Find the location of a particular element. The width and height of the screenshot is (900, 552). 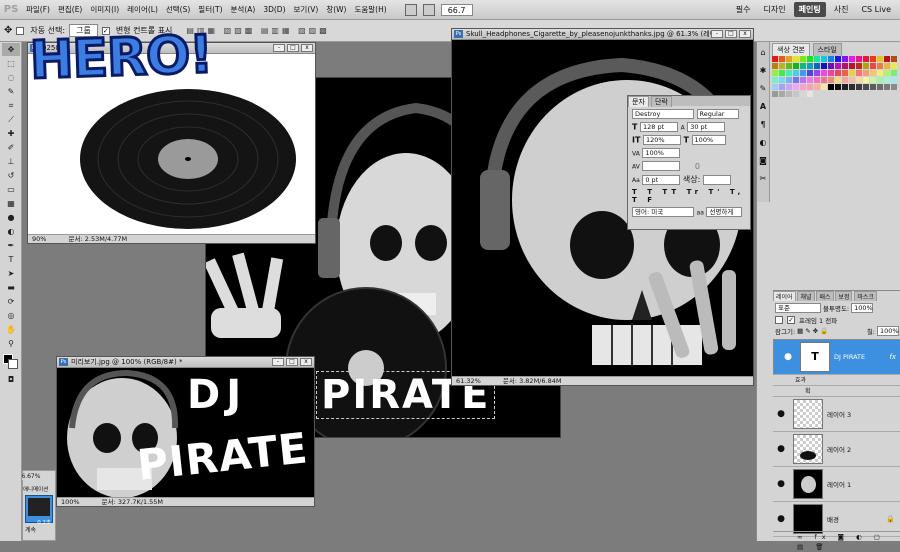

vertical-scale-input: 120% is located at coordinates (661, 140).